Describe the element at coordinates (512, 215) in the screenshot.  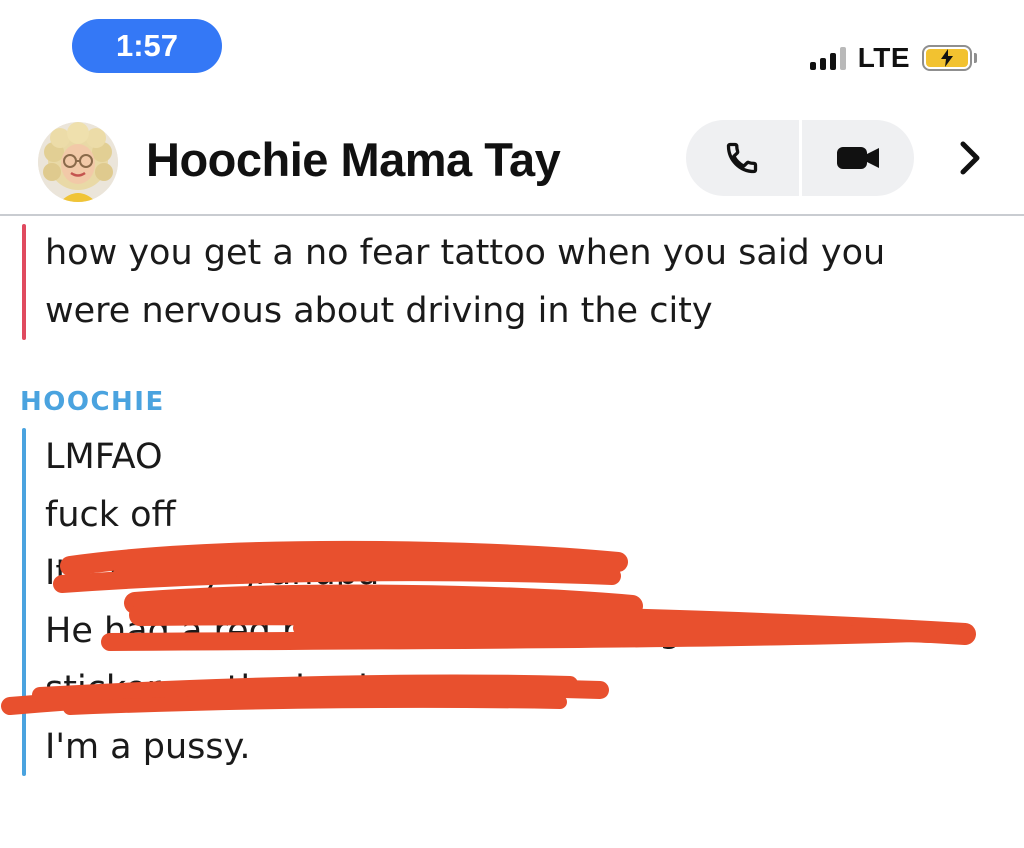
I see `header-divider` at that location.